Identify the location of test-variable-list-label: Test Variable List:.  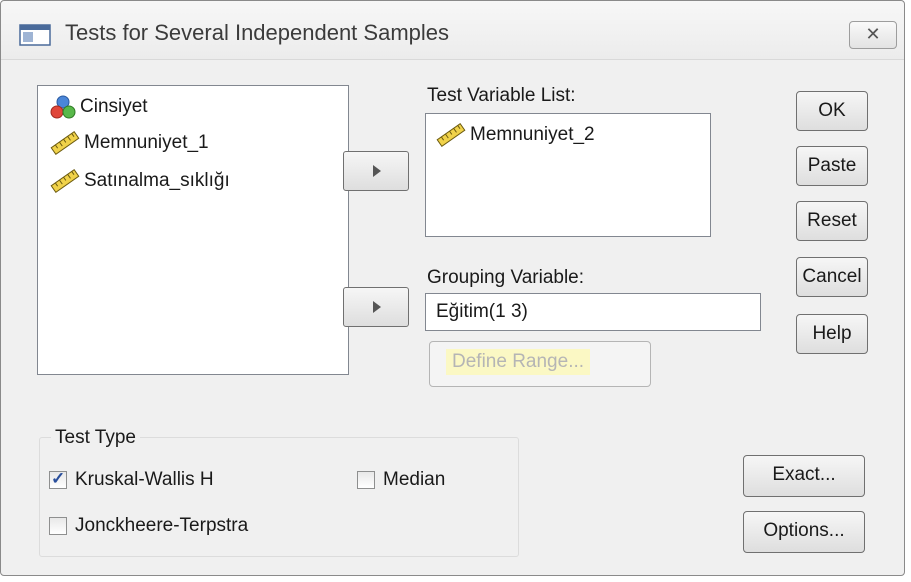
(501, 95).